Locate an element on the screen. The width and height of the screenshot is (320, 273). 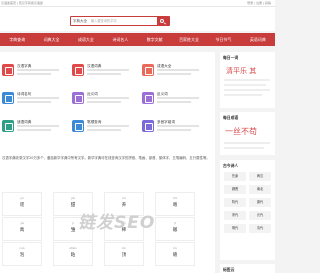
search-input: 输入要查询的字词 is located at coordinates (104, 21).